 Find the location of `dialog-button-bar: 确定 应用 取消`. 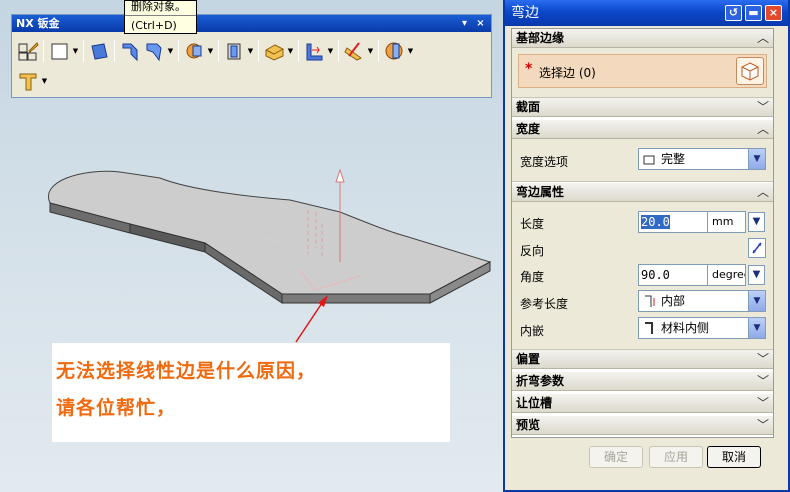

dialog-button-bar: 确定 应用 取消 is located at coordinates (646, 456).